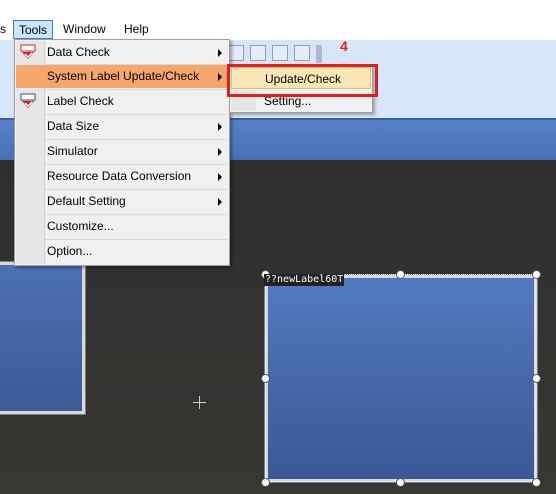 The image size is (556, 494). I want to click on menu-item-data-check: Data Check, so click(122, 52).